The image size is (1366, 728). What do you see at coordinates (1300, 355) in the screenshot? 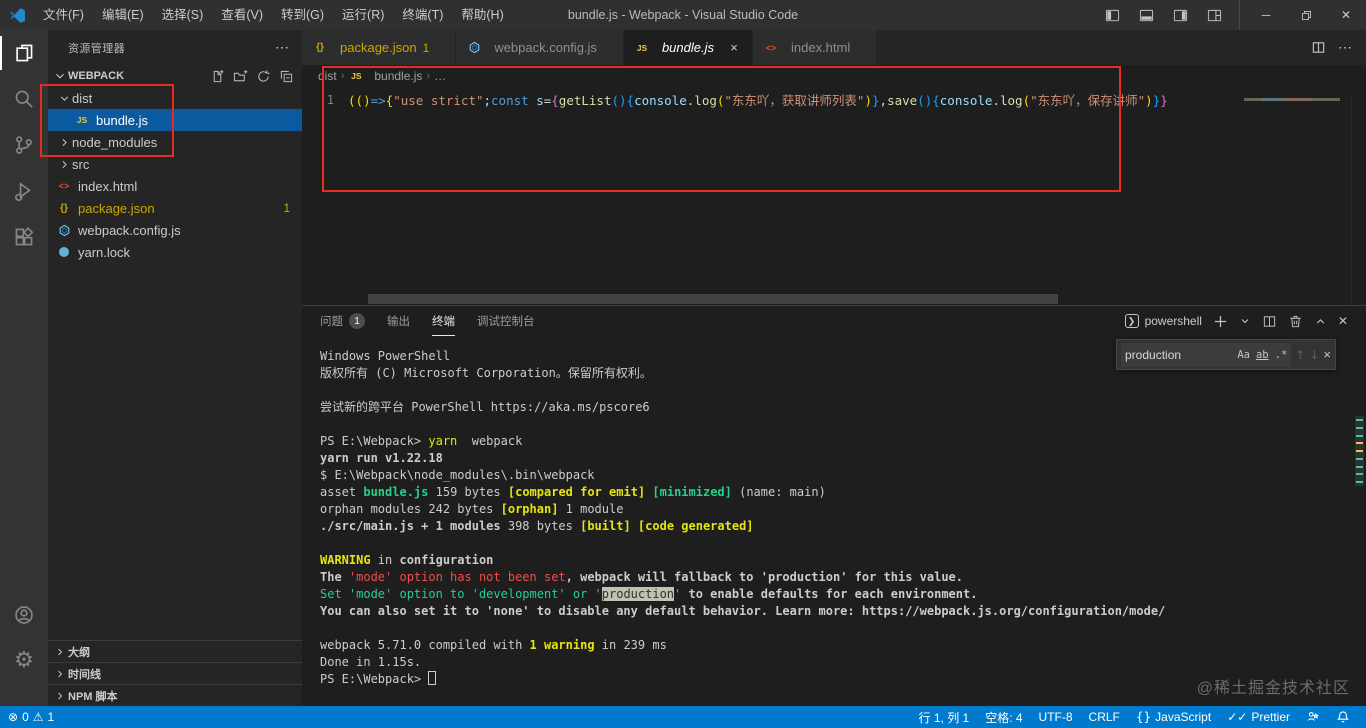
I see `find-previous-icon: ↑` at bounding box center [1300, 355].